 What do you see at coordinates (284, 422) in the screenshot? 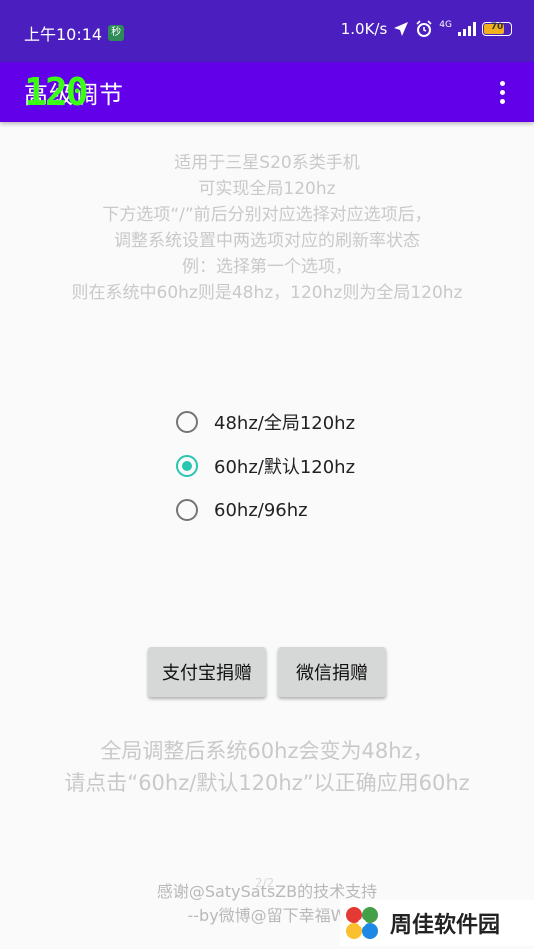
I see `radio-label: 48hz/全局120hz` at bounding box center [284, 422].